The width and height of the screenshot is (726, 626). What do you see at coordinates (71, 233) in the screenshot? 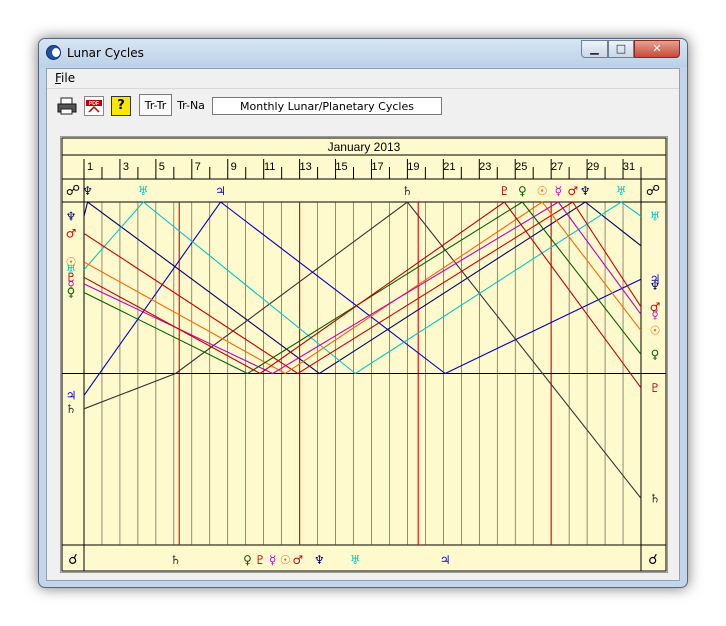
I see `left-axis-label: ♂` at bounding box center [71, 233].